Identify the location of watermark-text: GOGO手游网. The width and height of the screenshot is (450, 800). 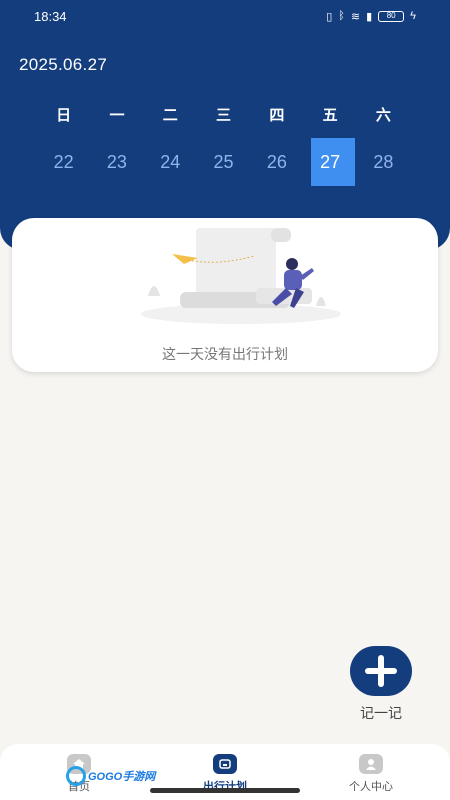
(122, 777).